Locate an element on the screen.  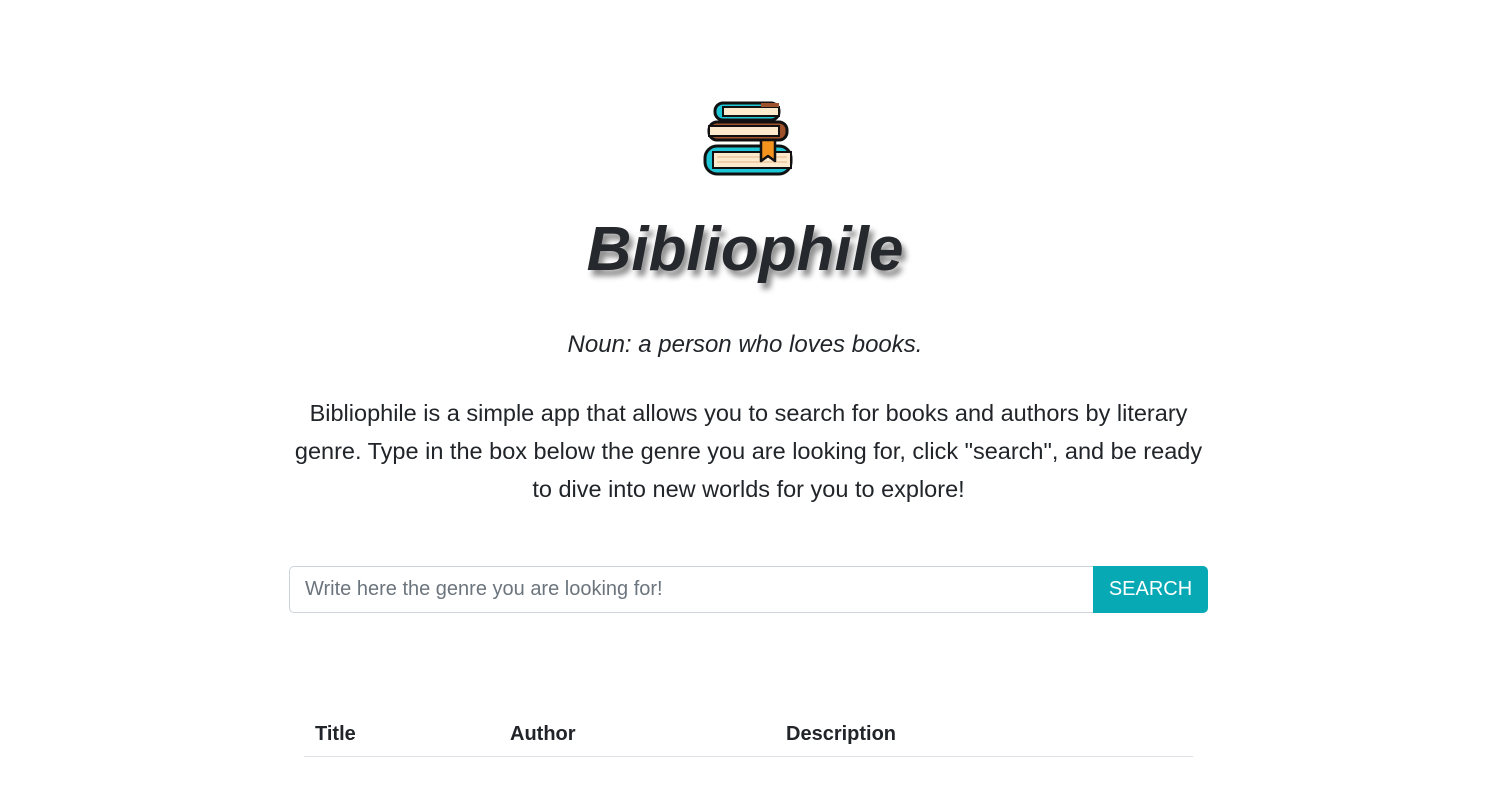
table-header-row: Title Author Description is located at coordinates (748, 734).